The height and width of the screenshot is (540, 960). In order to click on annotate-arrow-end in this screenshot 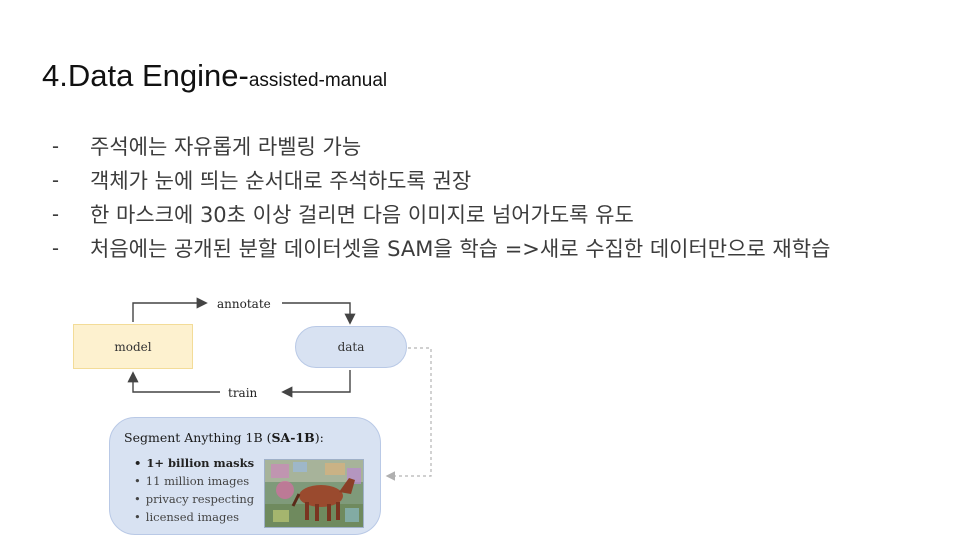, I will do `click(319, 313)`.